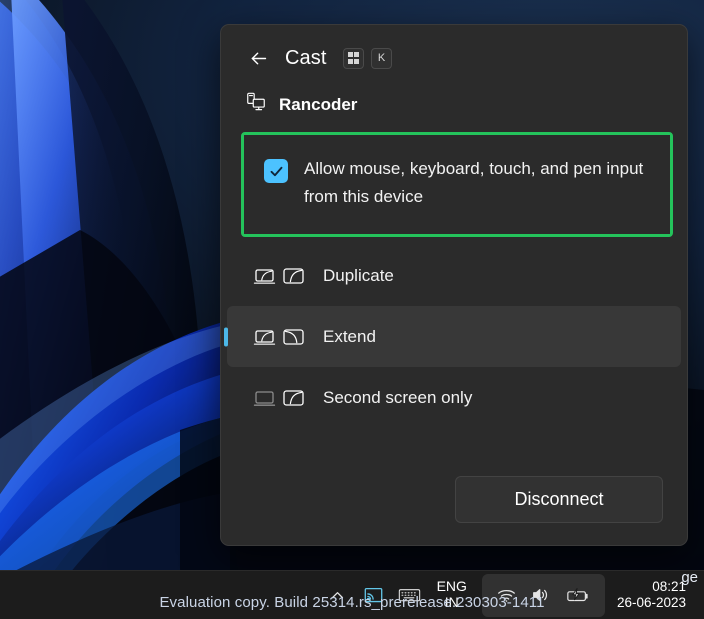 The image size is (704, 619). I want to click on second-screen-only-icon, so click(281, 398).